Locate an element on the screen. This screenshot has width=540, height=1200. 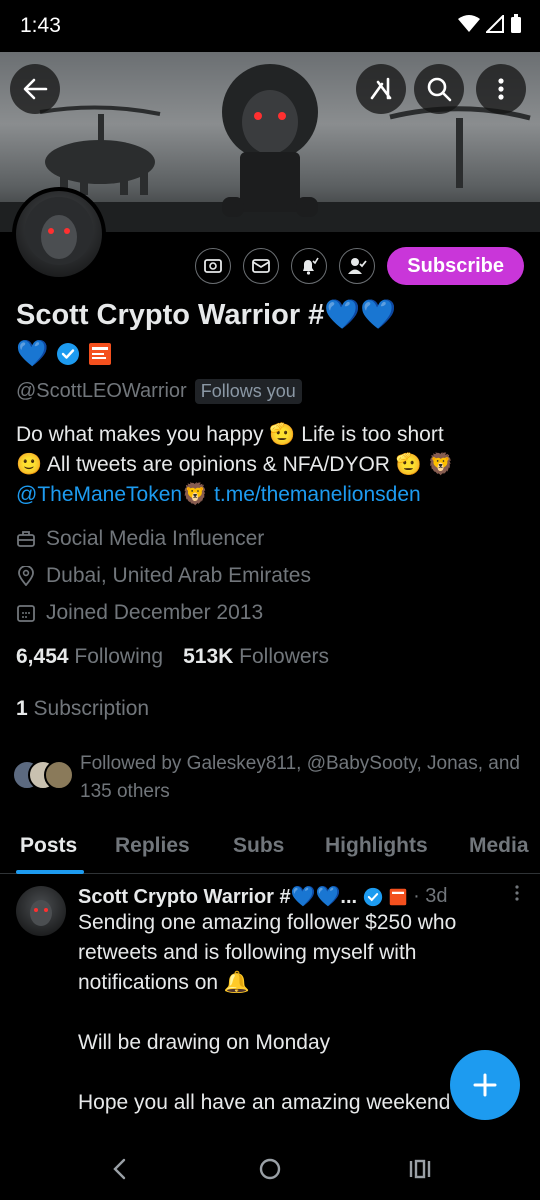
profile-tabs: Posts Replies Subs Highlights Media is located at coordinates (270, 850).